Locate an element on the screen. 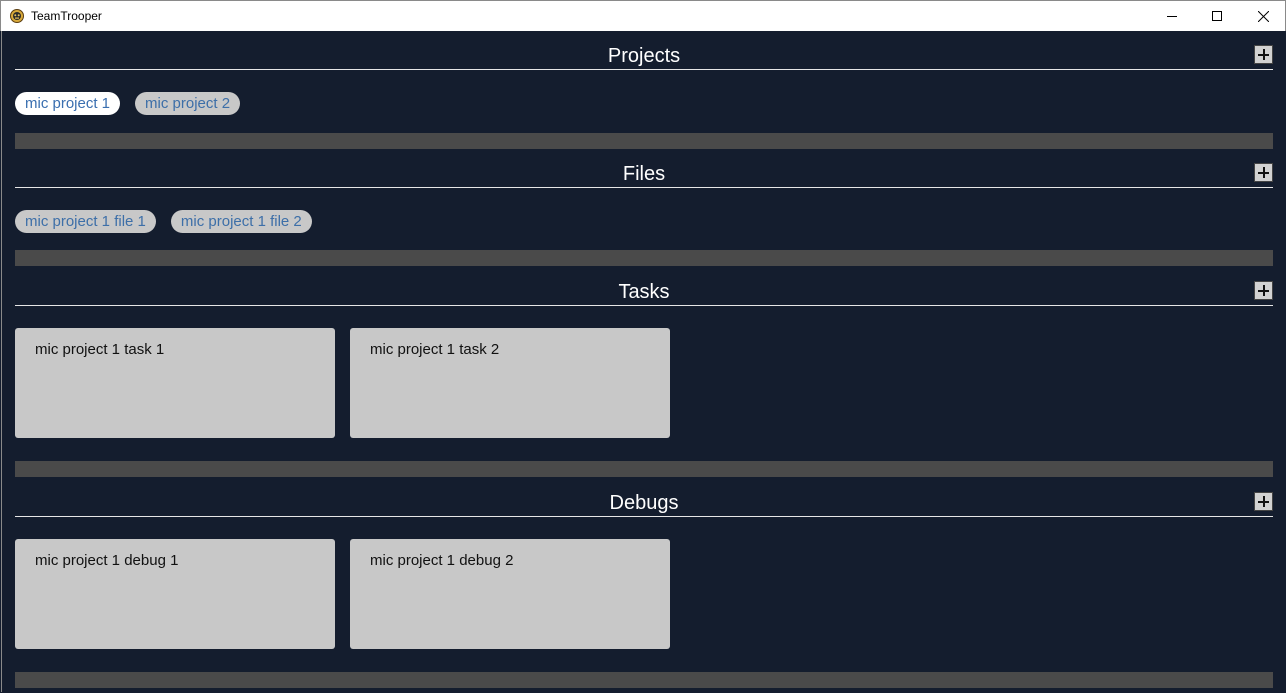 The image size is (1286, 693). add-debug-button is located at coordinates (1263, 501).